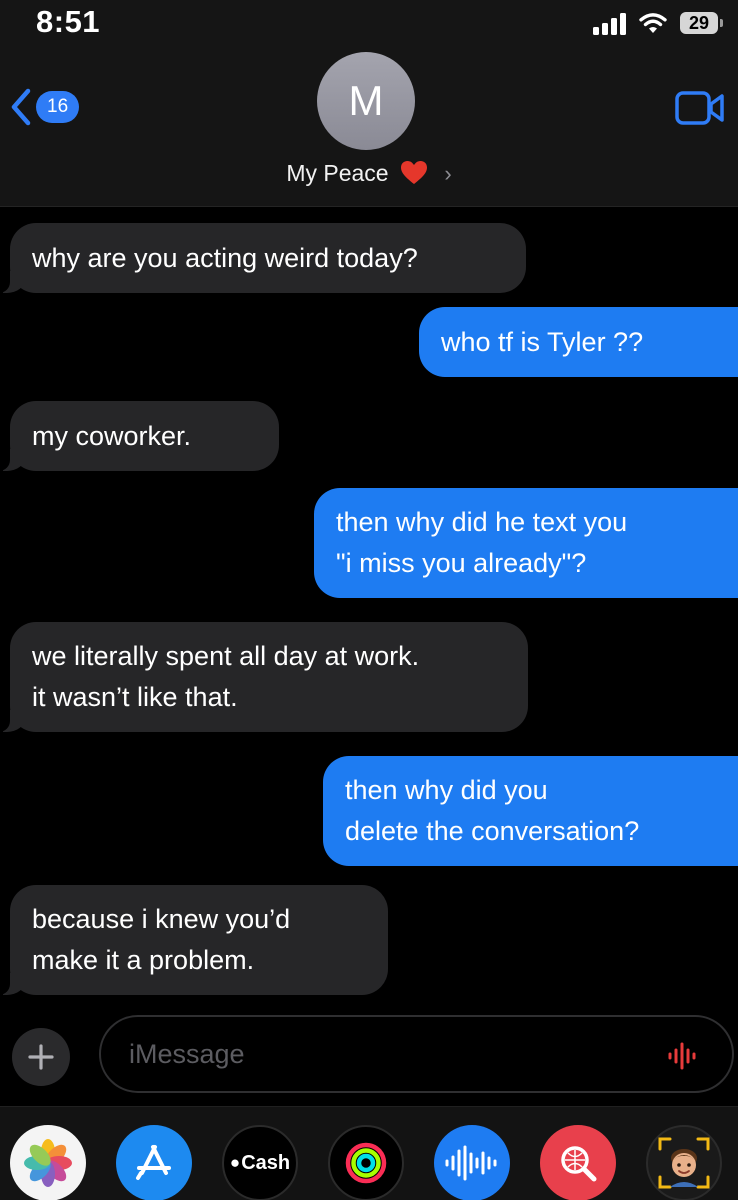  What do you see at coordinates (112, 435) in the screenshot?
I see `message-text: my coworker.` at bounding box center [112, 435].